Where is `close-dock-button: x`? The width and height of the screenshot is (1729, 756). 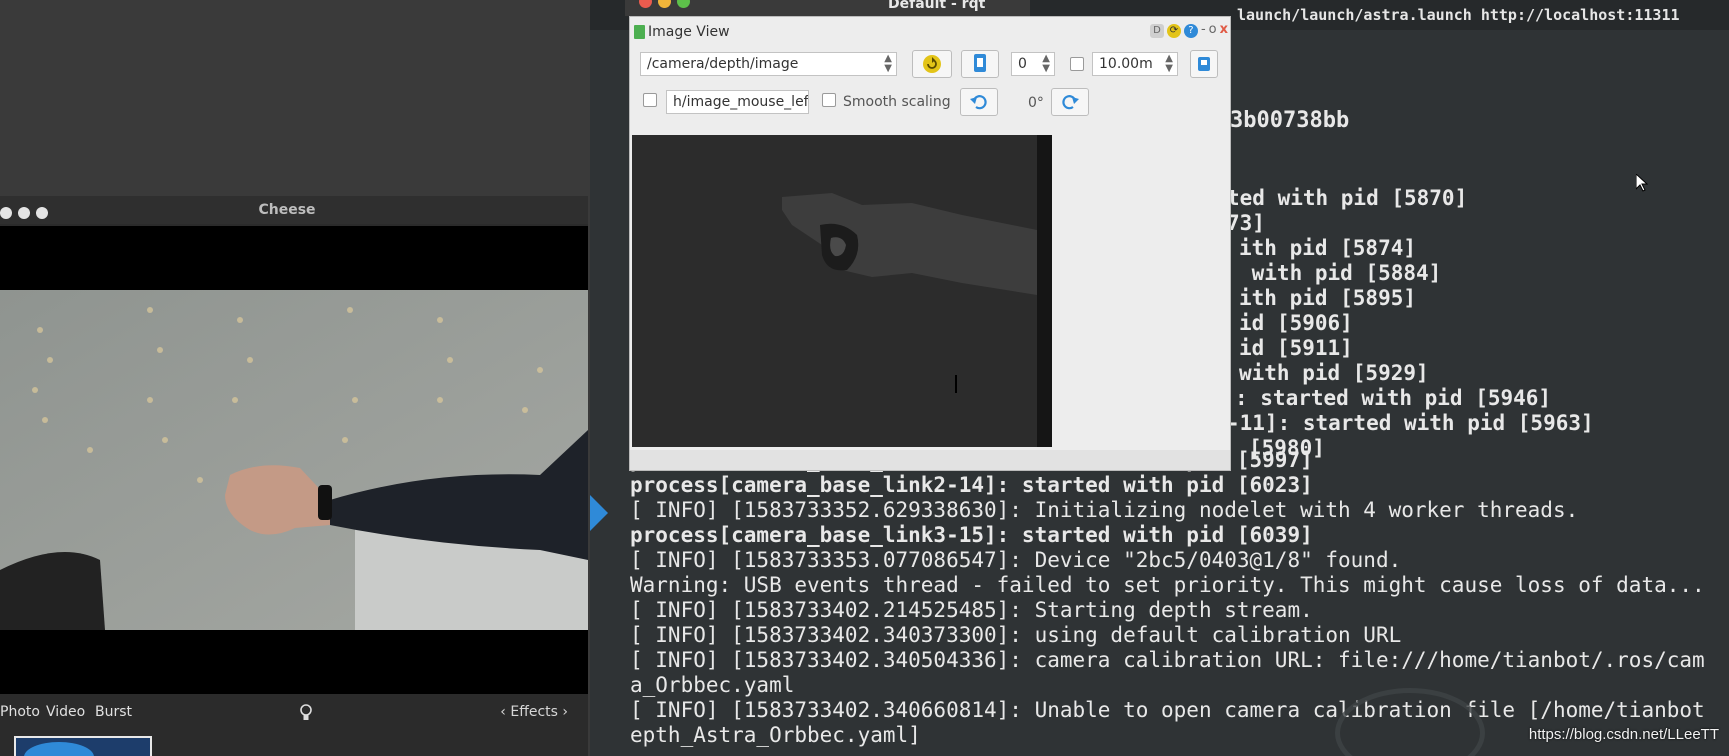 close-dock-button: x is located at coordinates (1224, 29).